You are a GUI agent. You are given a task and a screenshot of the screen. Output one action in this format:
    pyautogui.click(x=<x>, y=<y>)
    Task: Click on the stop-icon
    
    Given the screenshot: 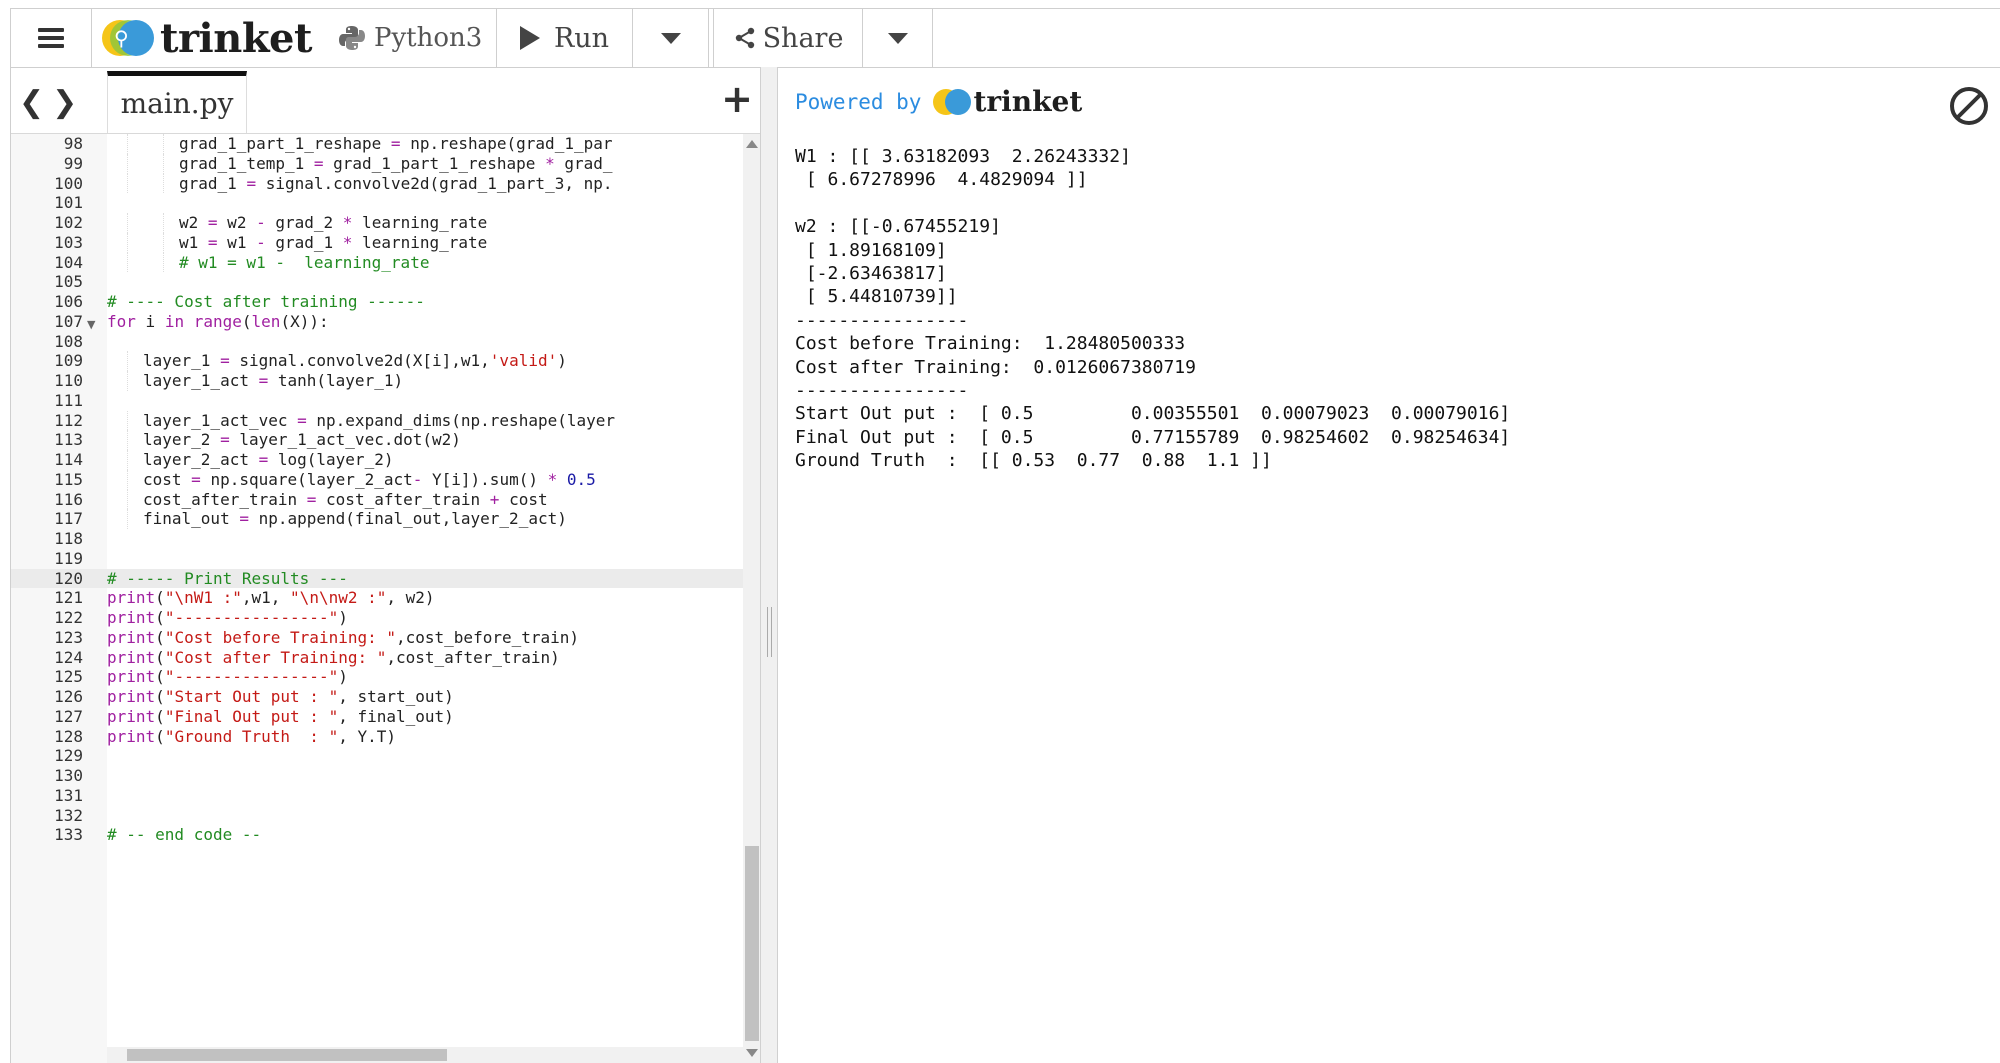 What is the action you would take?
    pyautogui.click(x=1969, y=106)
    